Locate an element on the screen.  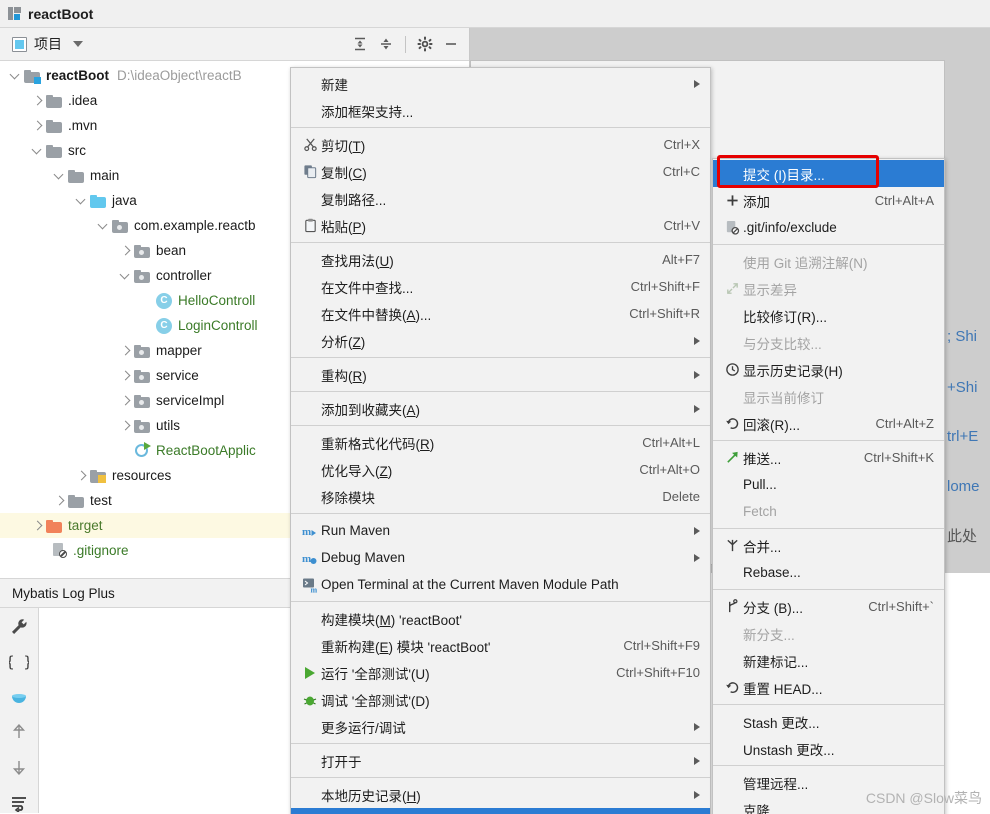
menu-item-run-all-tests: 运行 '全部测试'(U) Ctrl+Shift+F10 is located at coordinates (500, 672).